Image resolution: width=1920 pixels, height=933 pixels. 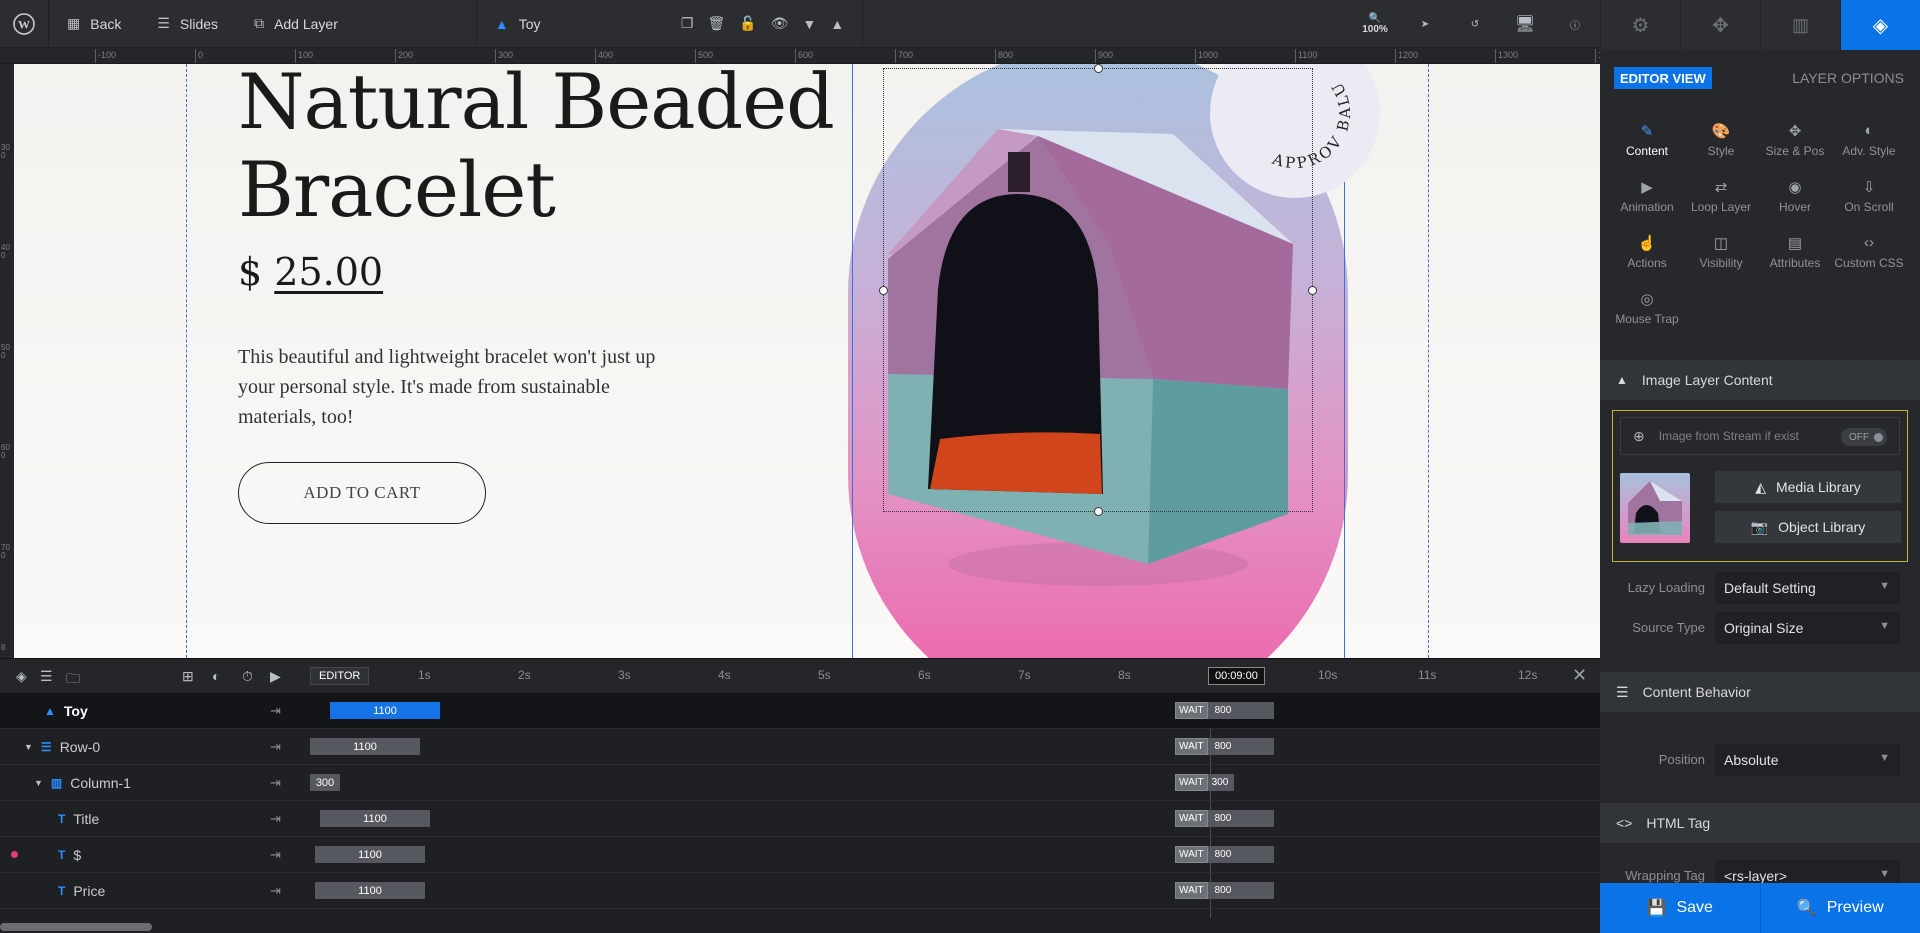 What do you see at coordinates (747, 23) in the screenshot?
I see `lock-icon: 🔓` at bounding box center [747, 23].